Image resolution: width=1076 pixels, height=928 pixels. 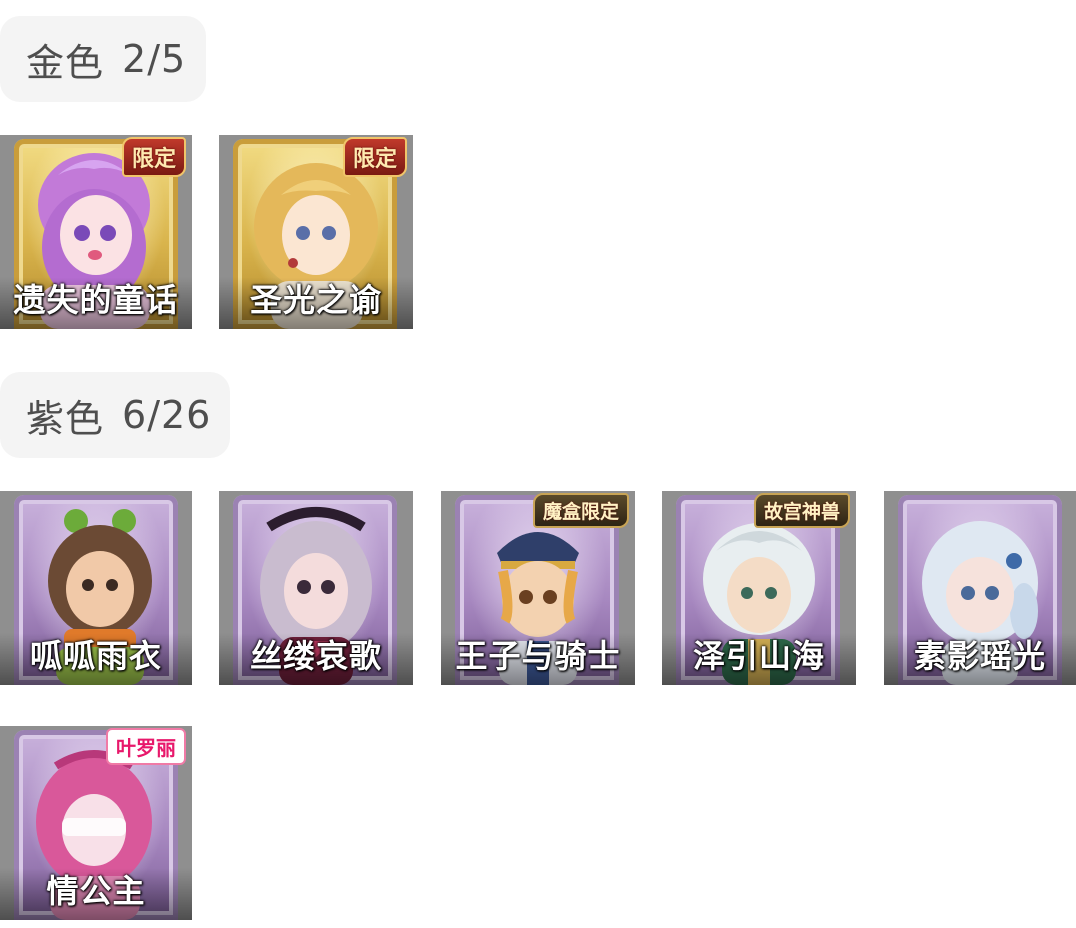 What do you see at coordinates (315, 300) in the screenshot?
I see `skin-name: 圣光之谕` at bounding box center [315, 300].